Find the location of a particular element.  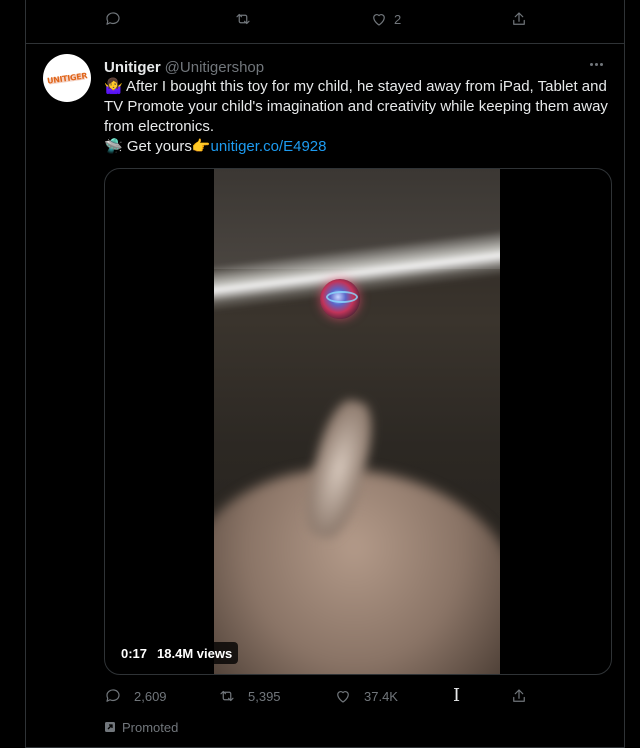

like-button: 37.4K is located at coordinates (366, 696).